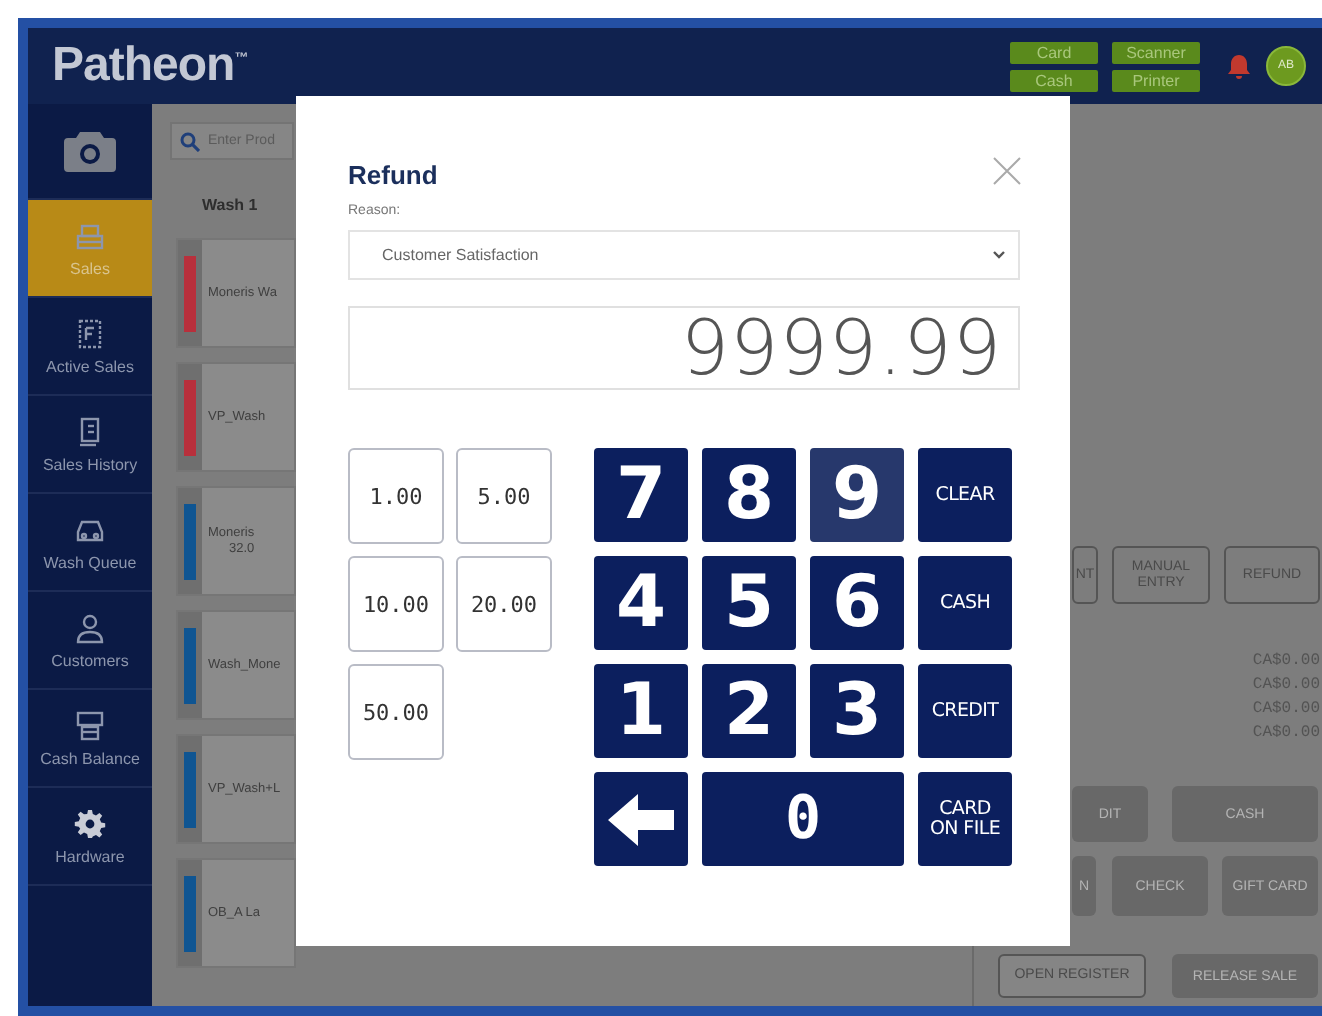 The width and height of the screenshot is (1322, 1016). What do you see at coordinates (641, 603) in the screenshot?
I see `keypad-key: 4` at bounding box center [641, 603].